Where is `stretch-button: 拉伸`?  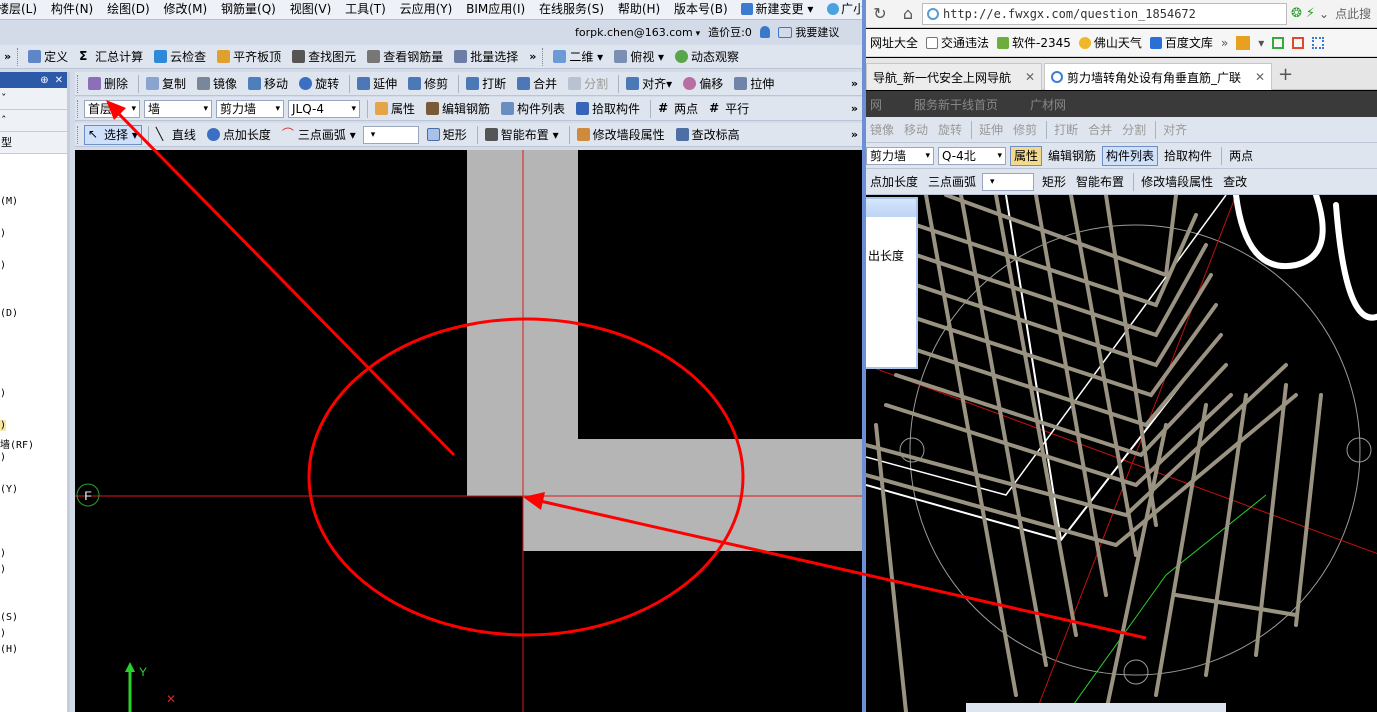 stretch-button: 拉伸 is located at coordinates (754, 84).